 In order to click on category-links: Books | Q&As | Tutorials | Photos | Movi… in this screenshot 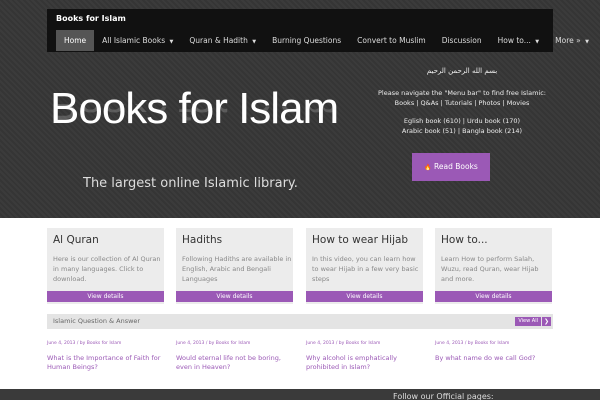, I will do `click(462, 103)`.